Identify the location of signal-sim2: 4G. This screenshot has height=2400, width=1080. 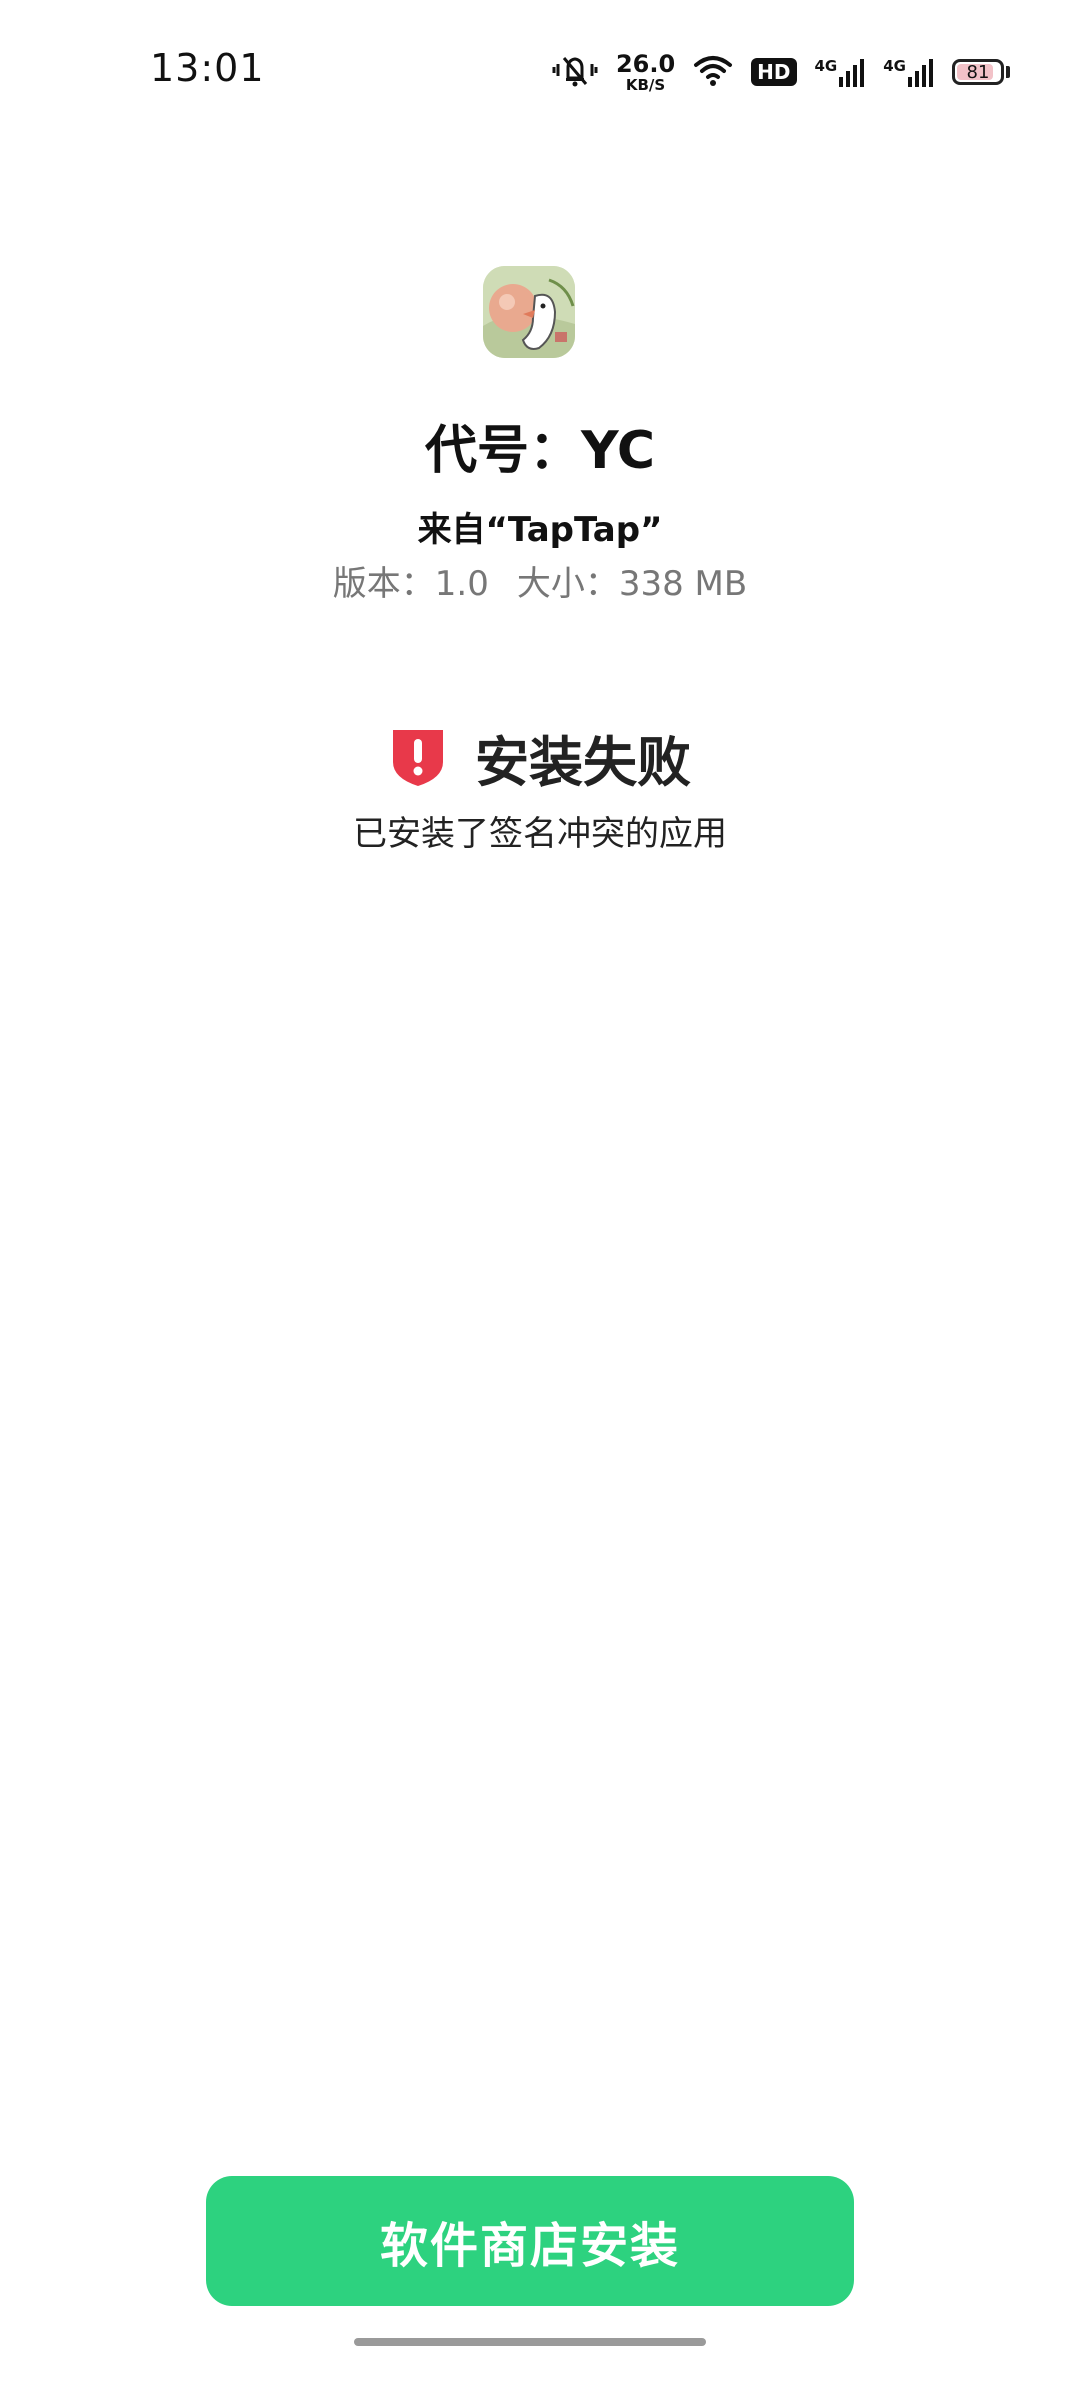
(908, 72).